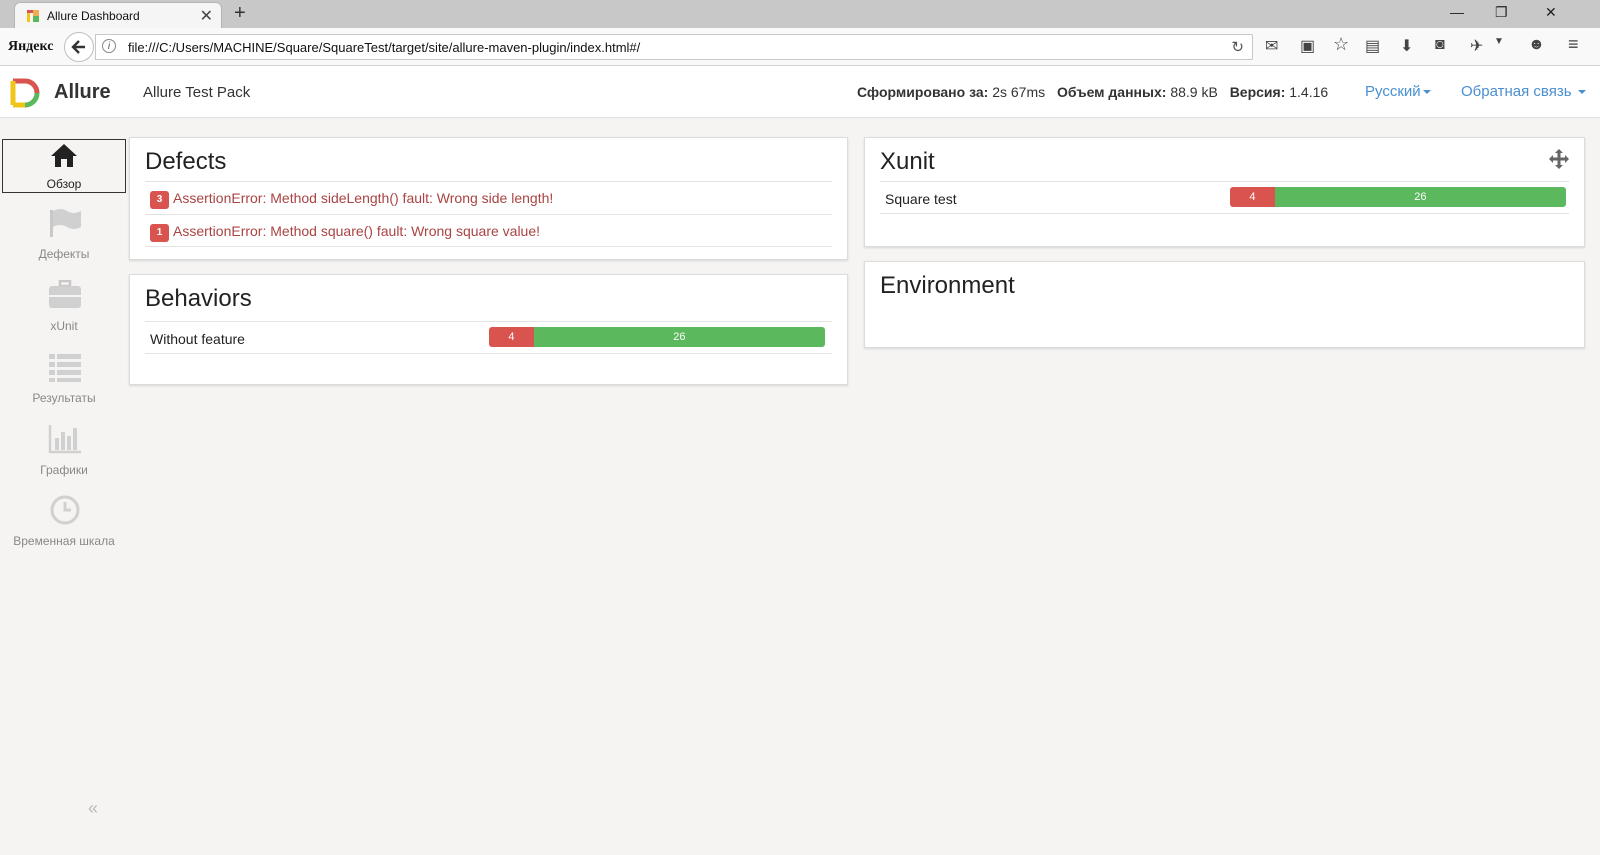  What do you see at coordinates (25, 93) in the screenshot?
I see `allure-logo-icon` at bounding box center [25, 93].